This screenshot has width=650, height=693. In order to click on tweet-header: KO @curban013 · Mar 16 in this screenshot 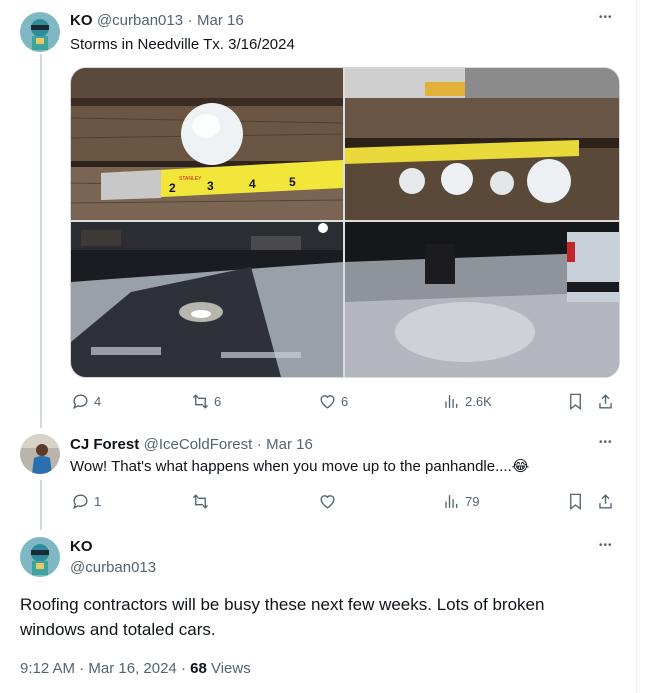, I will do `click(157, 21)`.